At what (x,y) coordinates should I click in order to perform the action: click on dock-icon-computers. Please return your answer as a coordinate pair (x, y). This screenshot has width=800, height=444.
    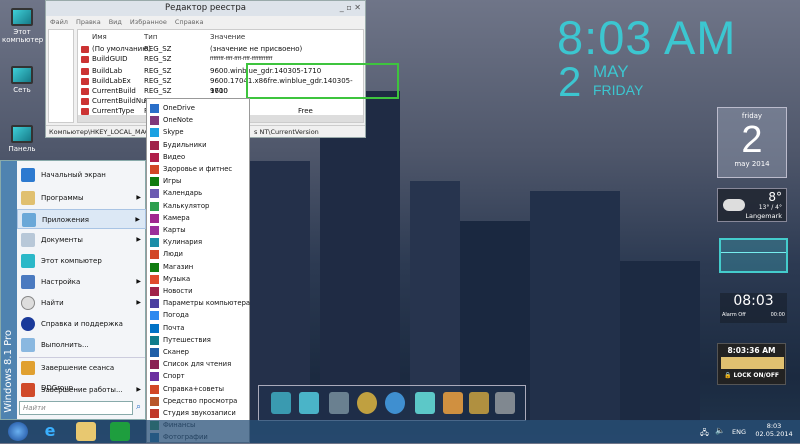
    Looking at the image, I should click on (309, 403).